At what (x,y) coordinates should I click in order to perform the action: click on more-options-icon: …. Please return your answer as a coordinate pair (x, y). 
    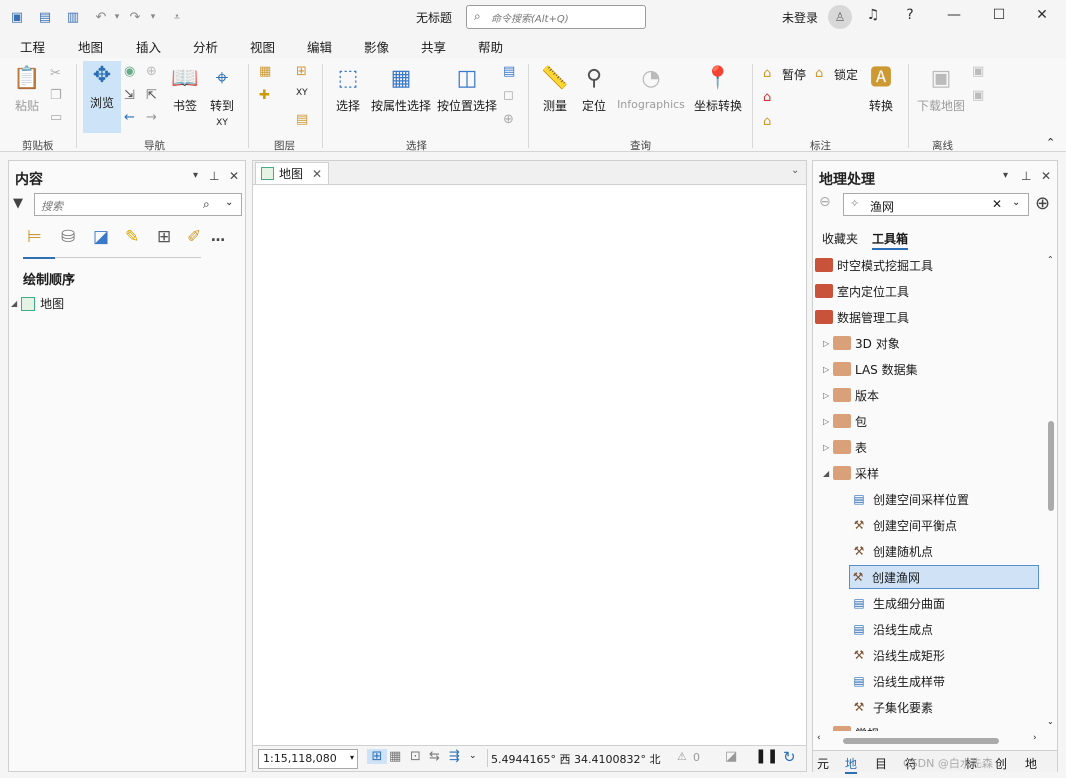
    Looking at the image, I should click on (218, 237).